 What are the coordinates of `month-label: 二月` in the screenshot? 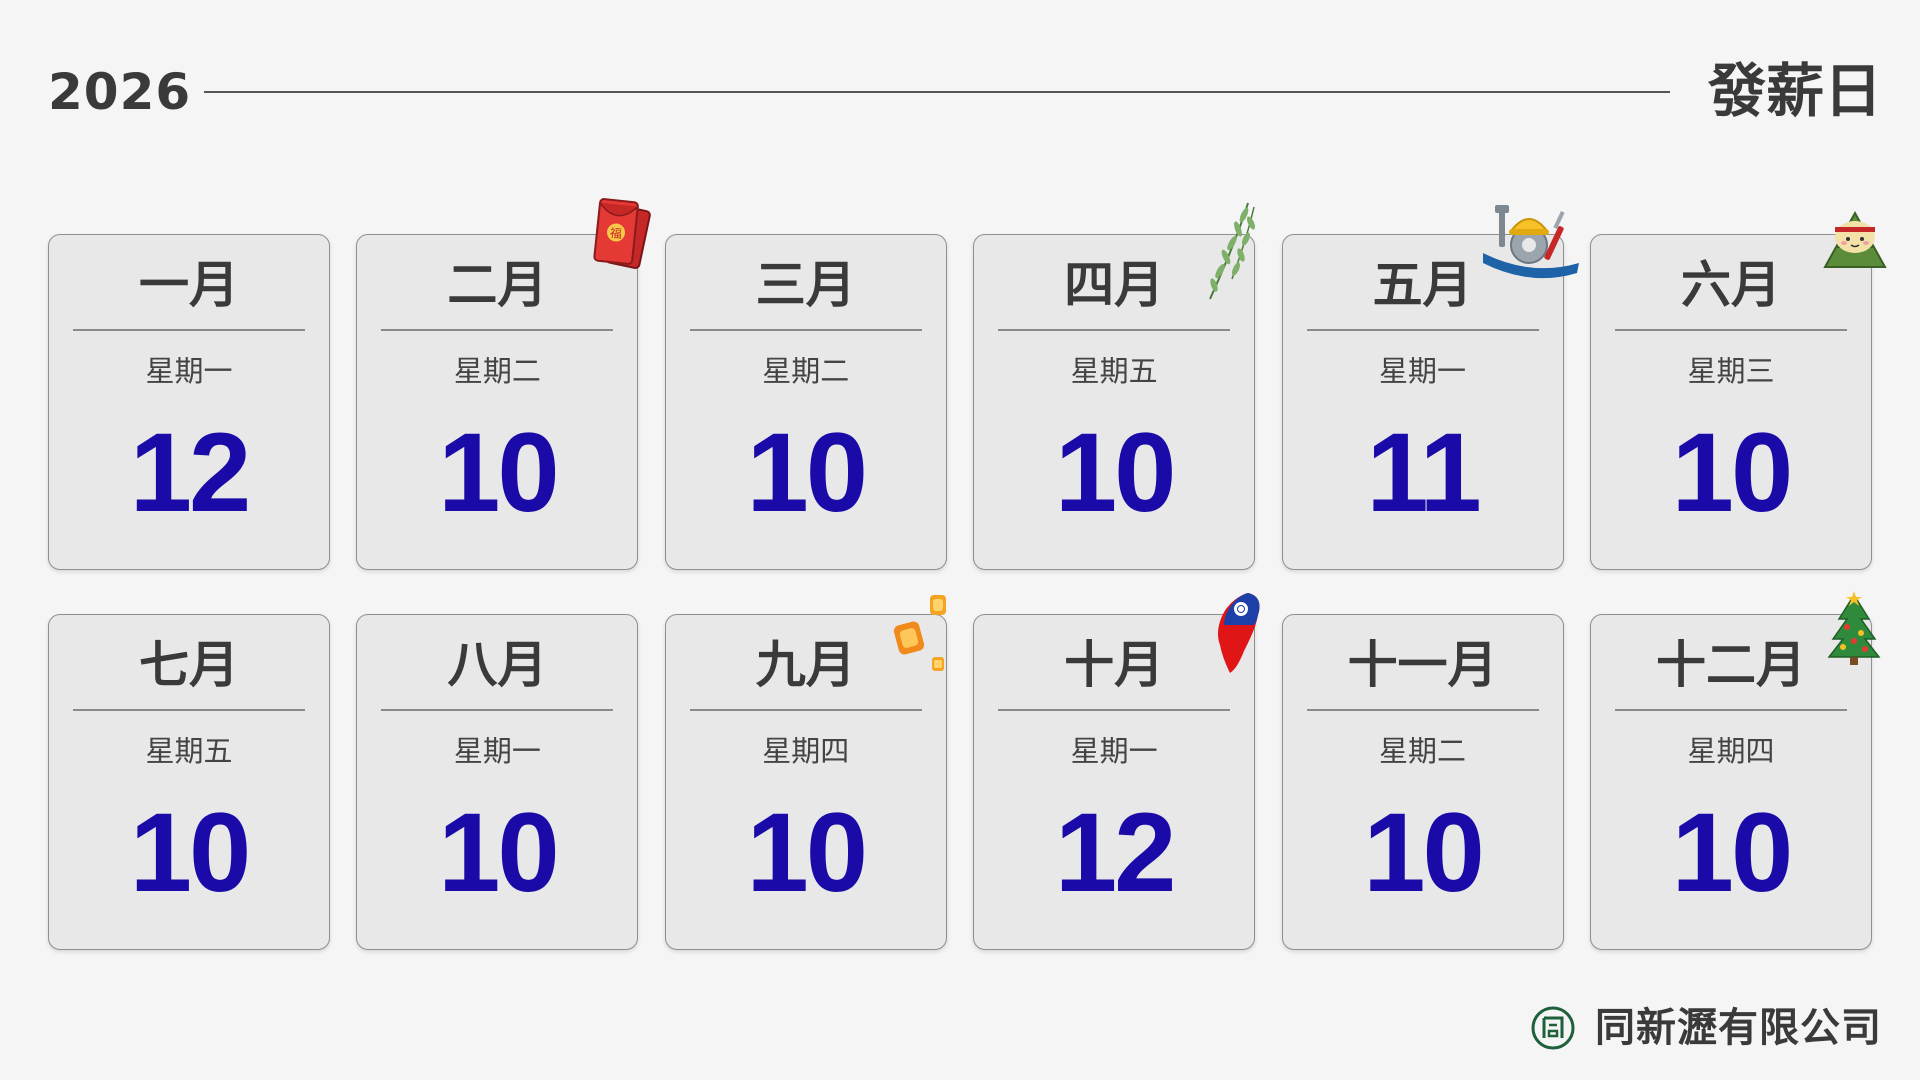 It's located at (497, 285).